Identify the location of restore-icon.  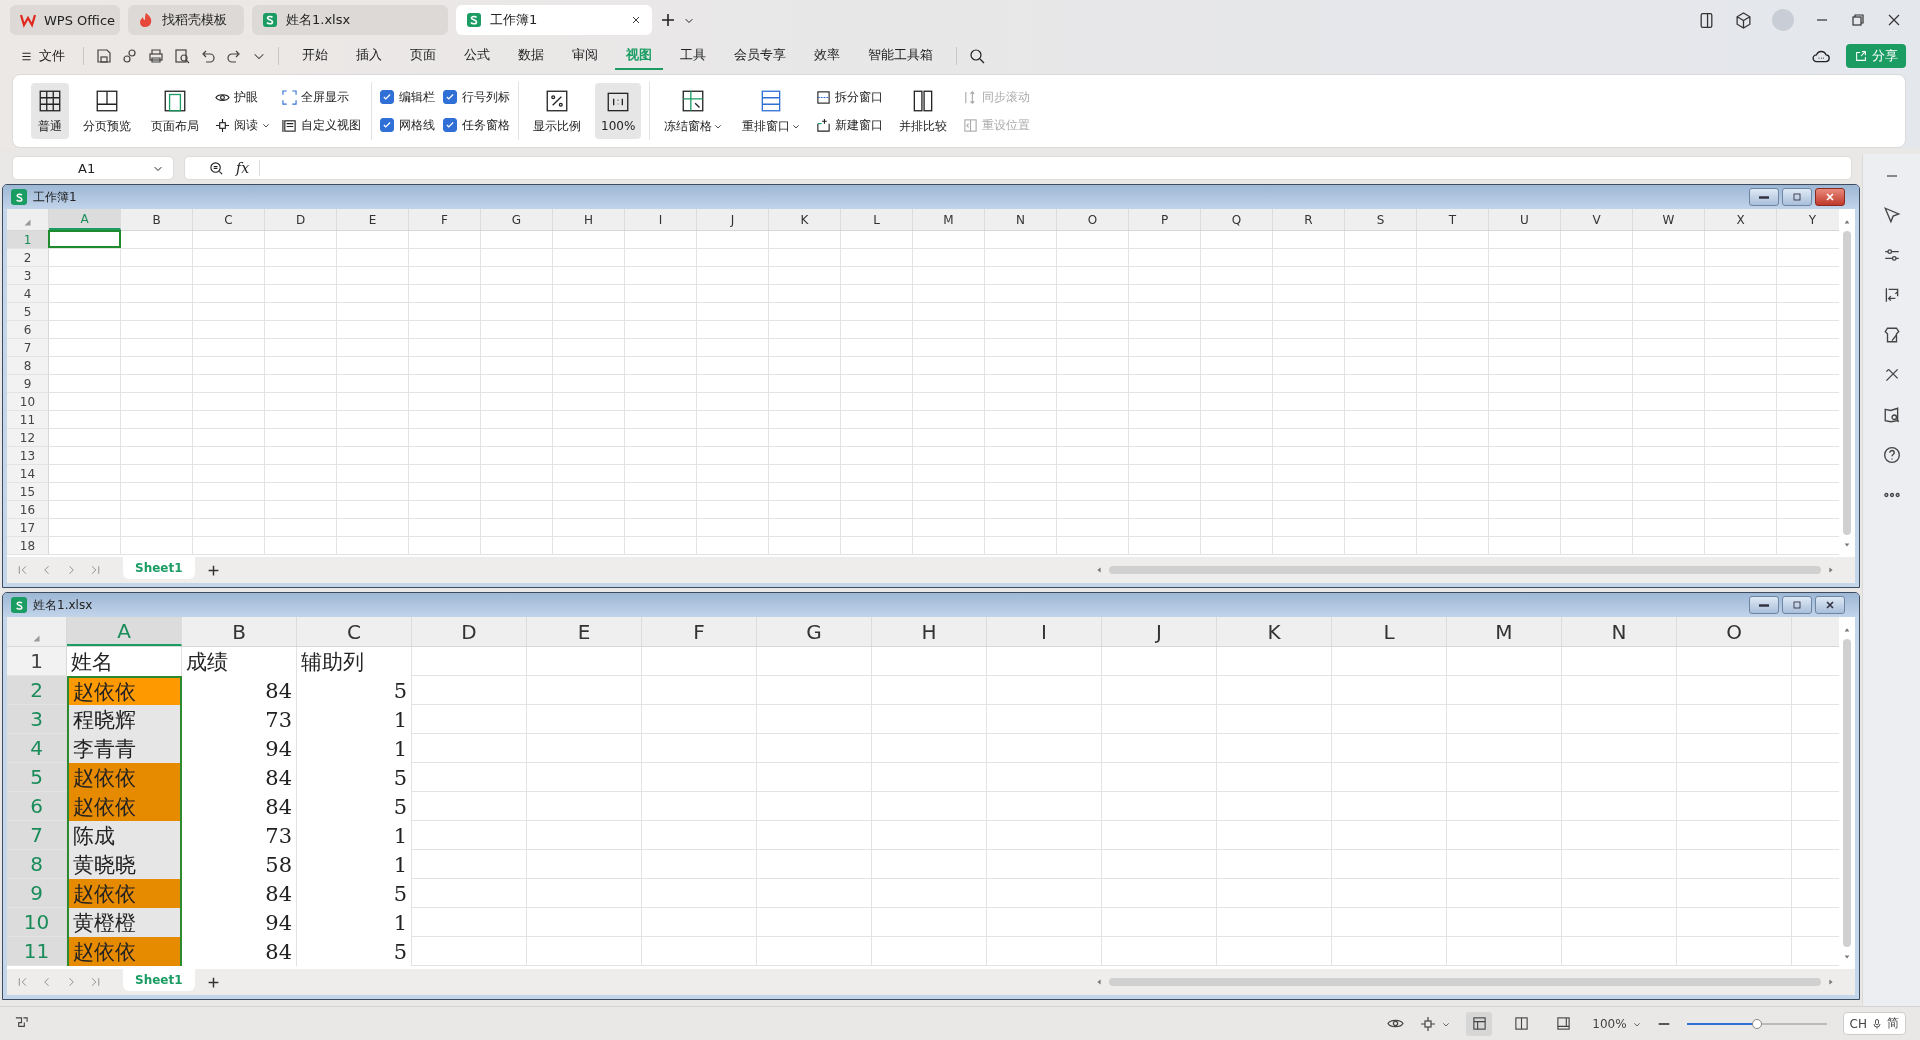
(1858, 20).